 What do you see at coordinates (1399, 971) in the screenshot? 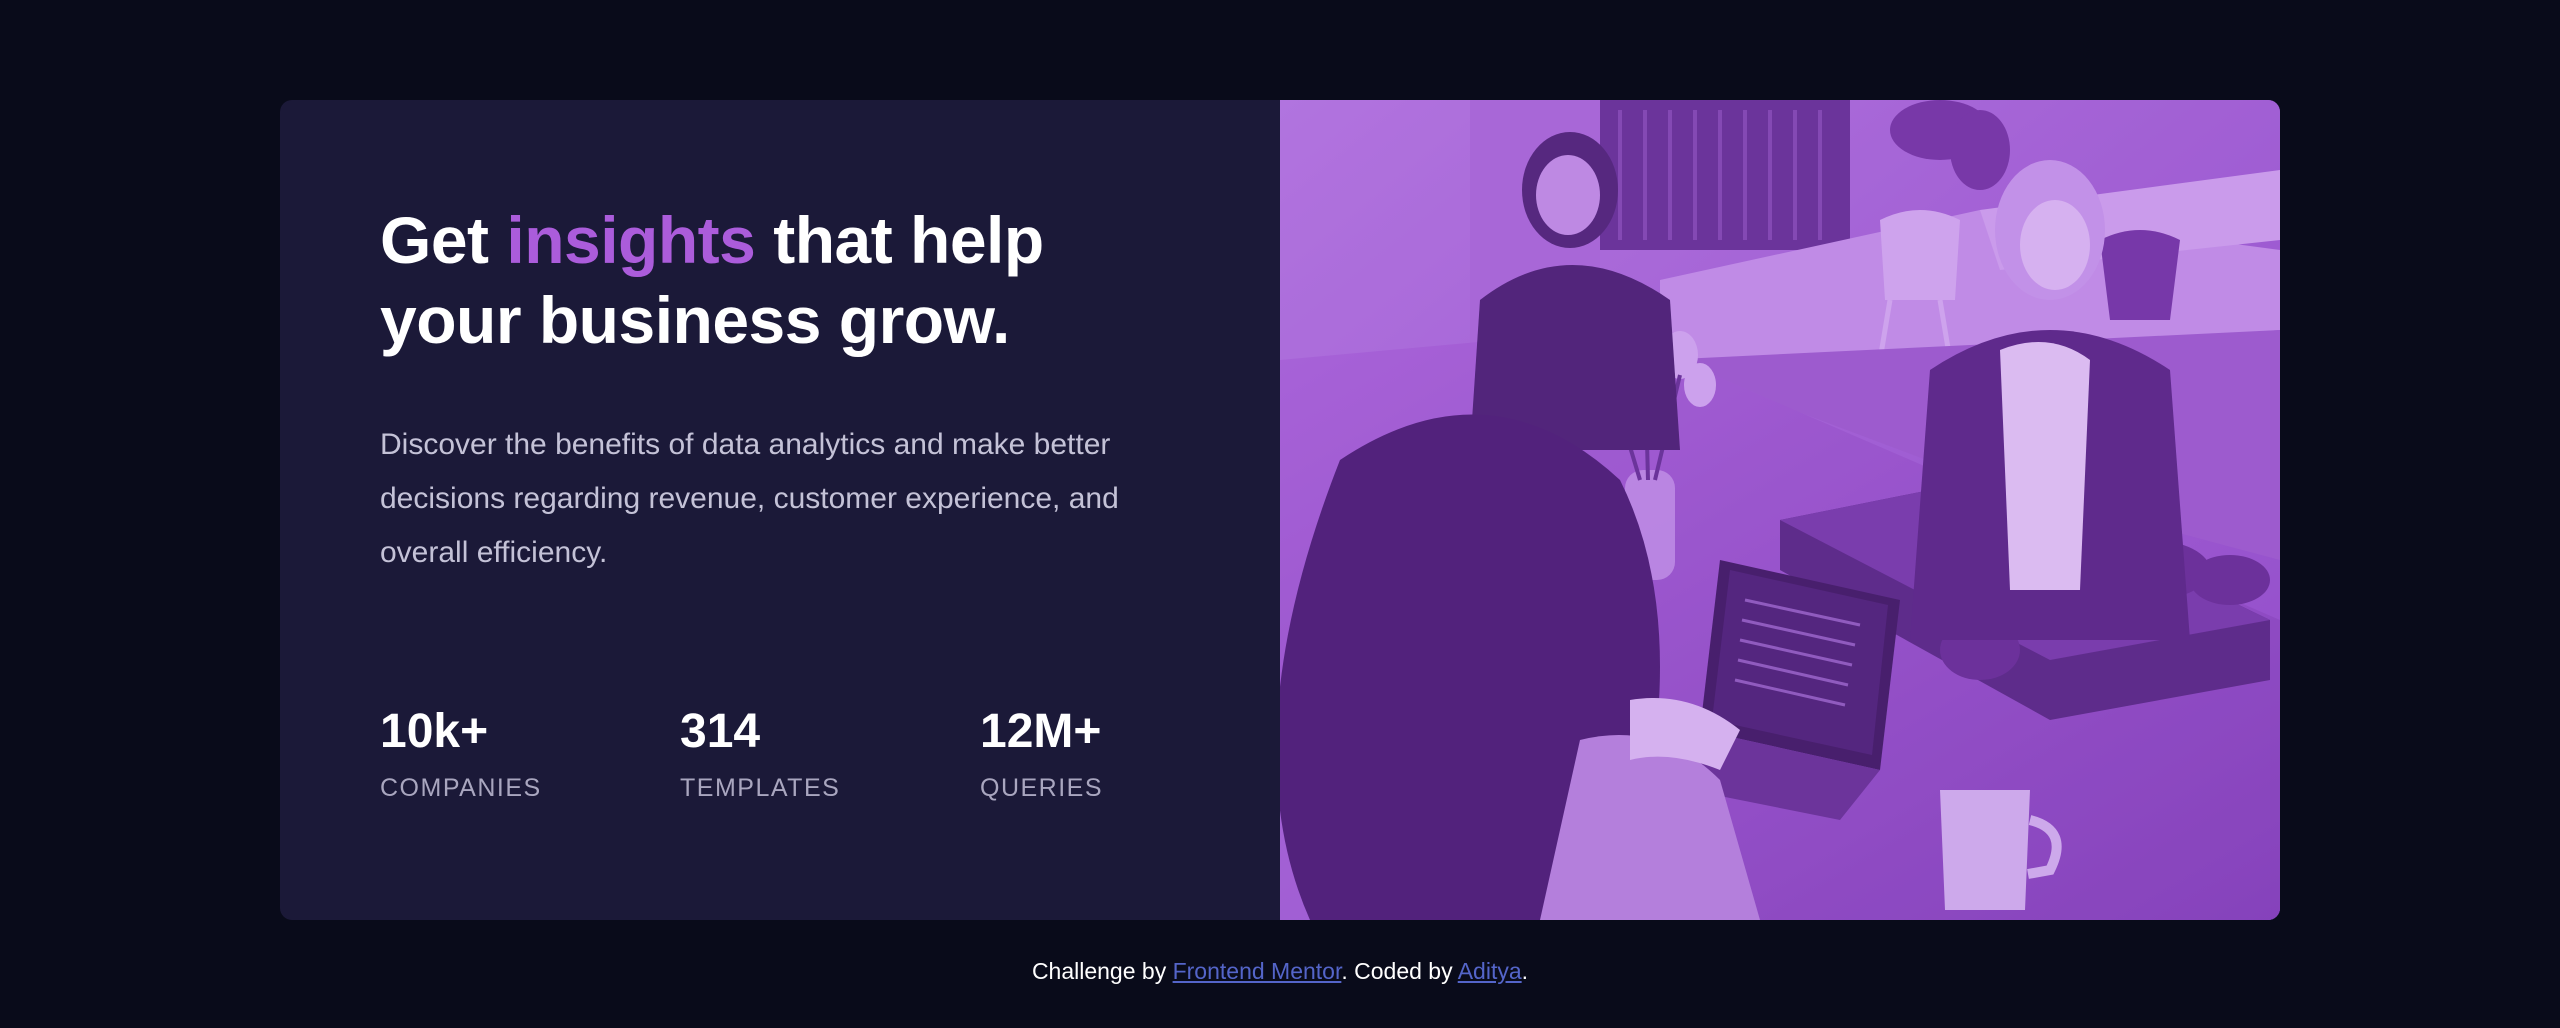
I see `attribution-middle: . Coded by` at bounding box center [1399, 971].